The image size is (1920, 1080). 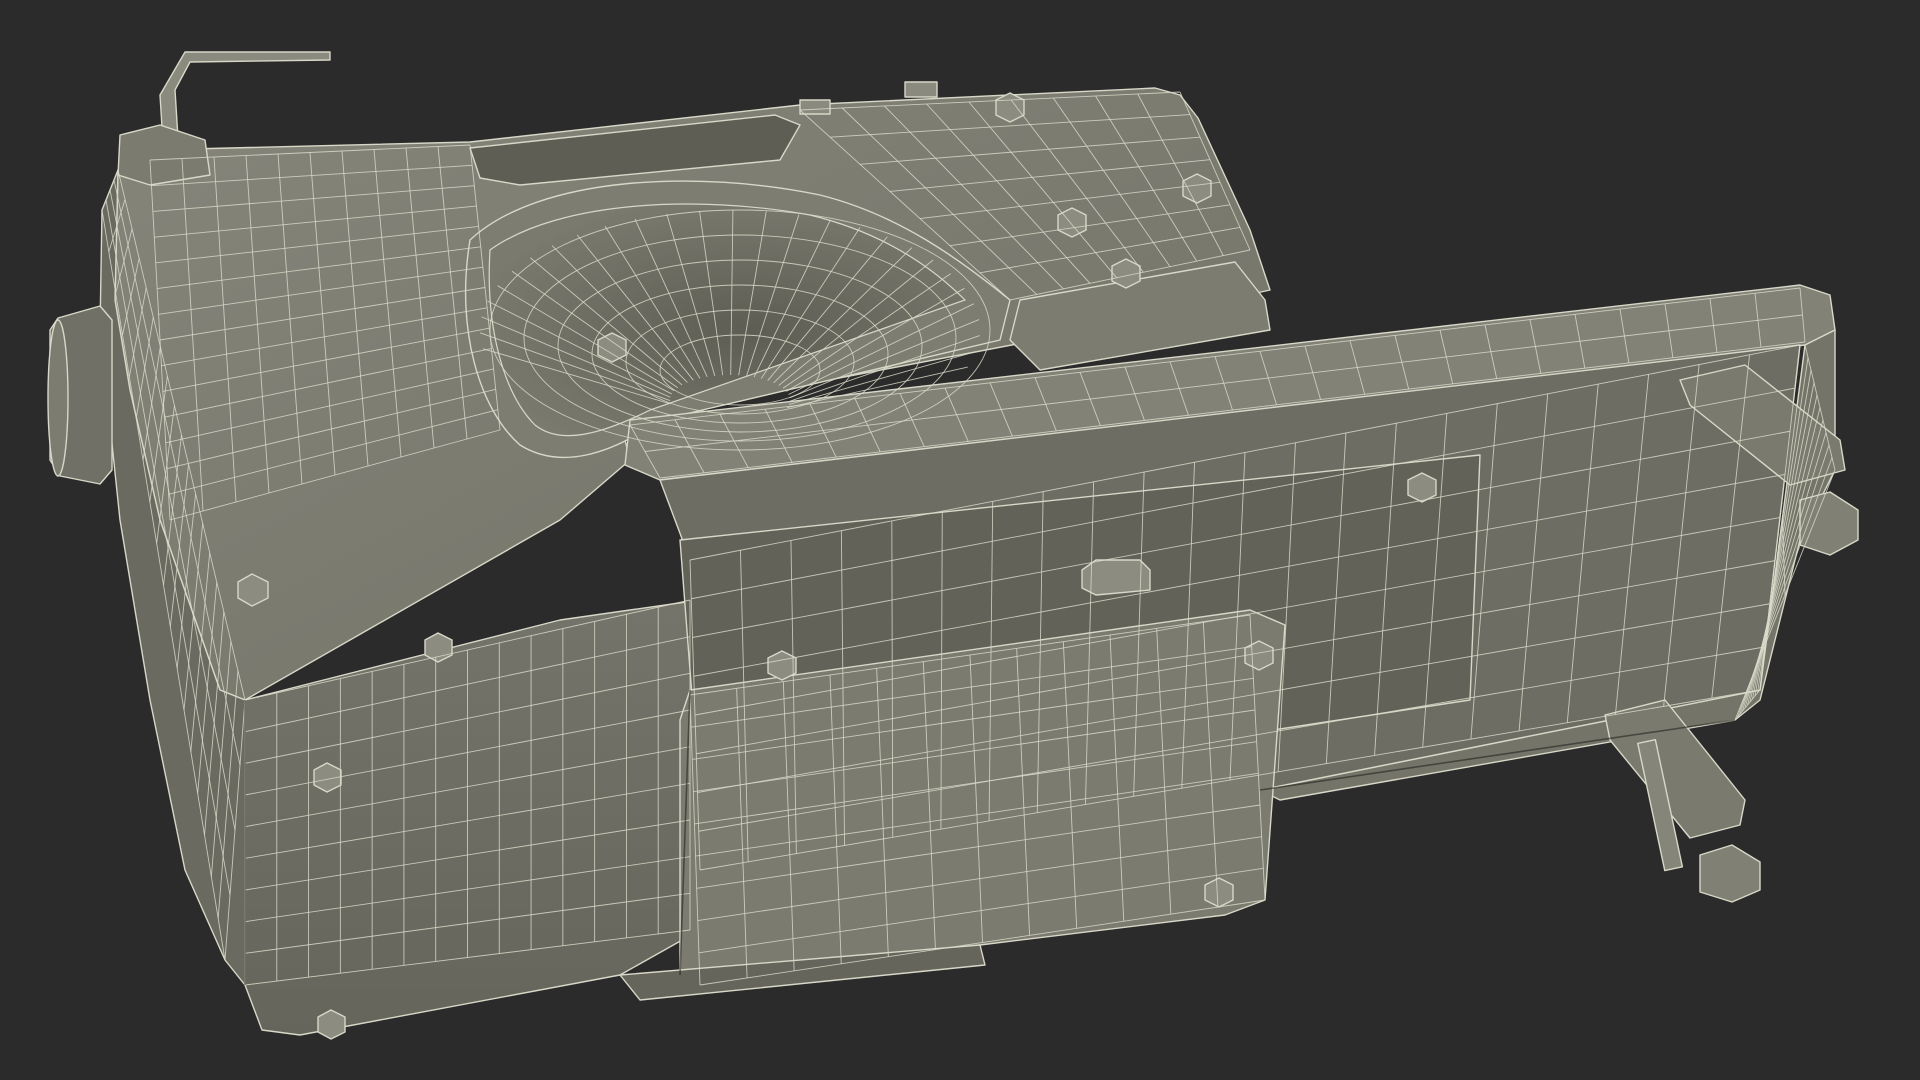 I want to click on body-front-face, so click(x=472, y=817).